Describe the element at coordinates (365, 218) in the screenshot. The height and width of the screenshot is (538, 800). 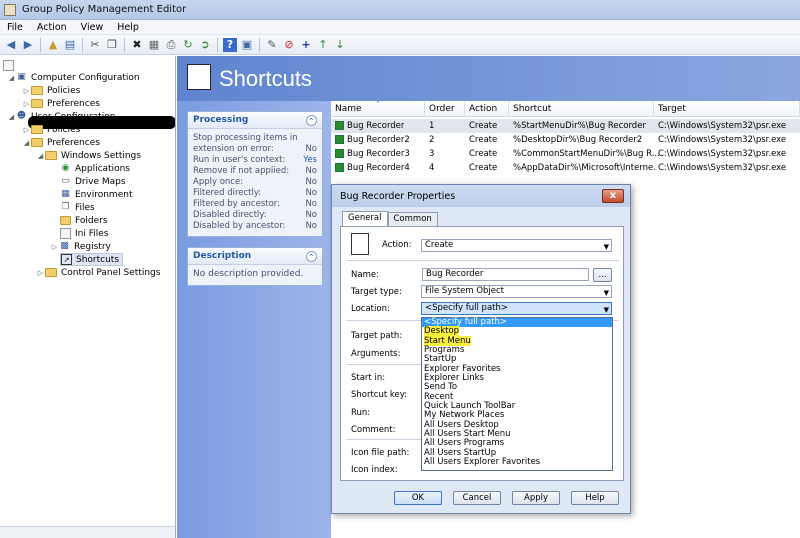
I see `tab-general: General` at that location.